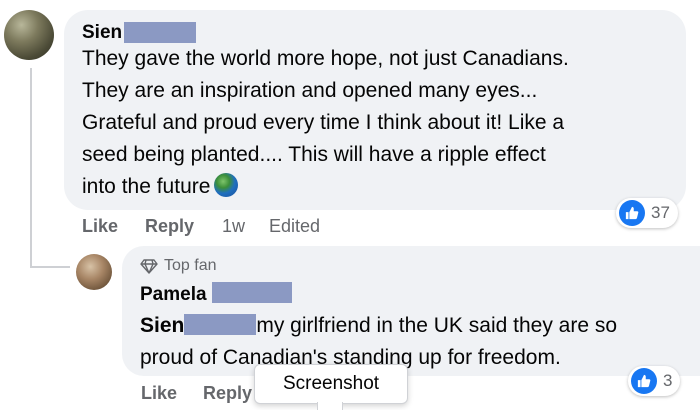 The image size is (700, 410). Describe the element at coordinates (29, 35) in the screenshot. I see `commenter-avatar` at that location.